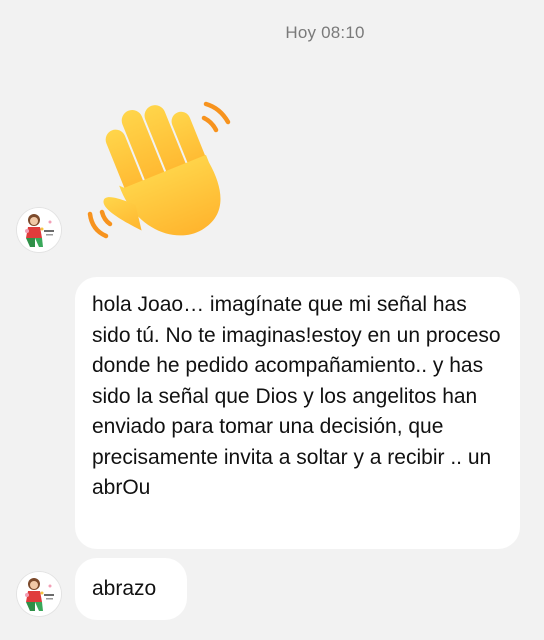  Describe the element at coordinates (124, 588) in the screenshot. I see `message-text: abrazo` at that location.